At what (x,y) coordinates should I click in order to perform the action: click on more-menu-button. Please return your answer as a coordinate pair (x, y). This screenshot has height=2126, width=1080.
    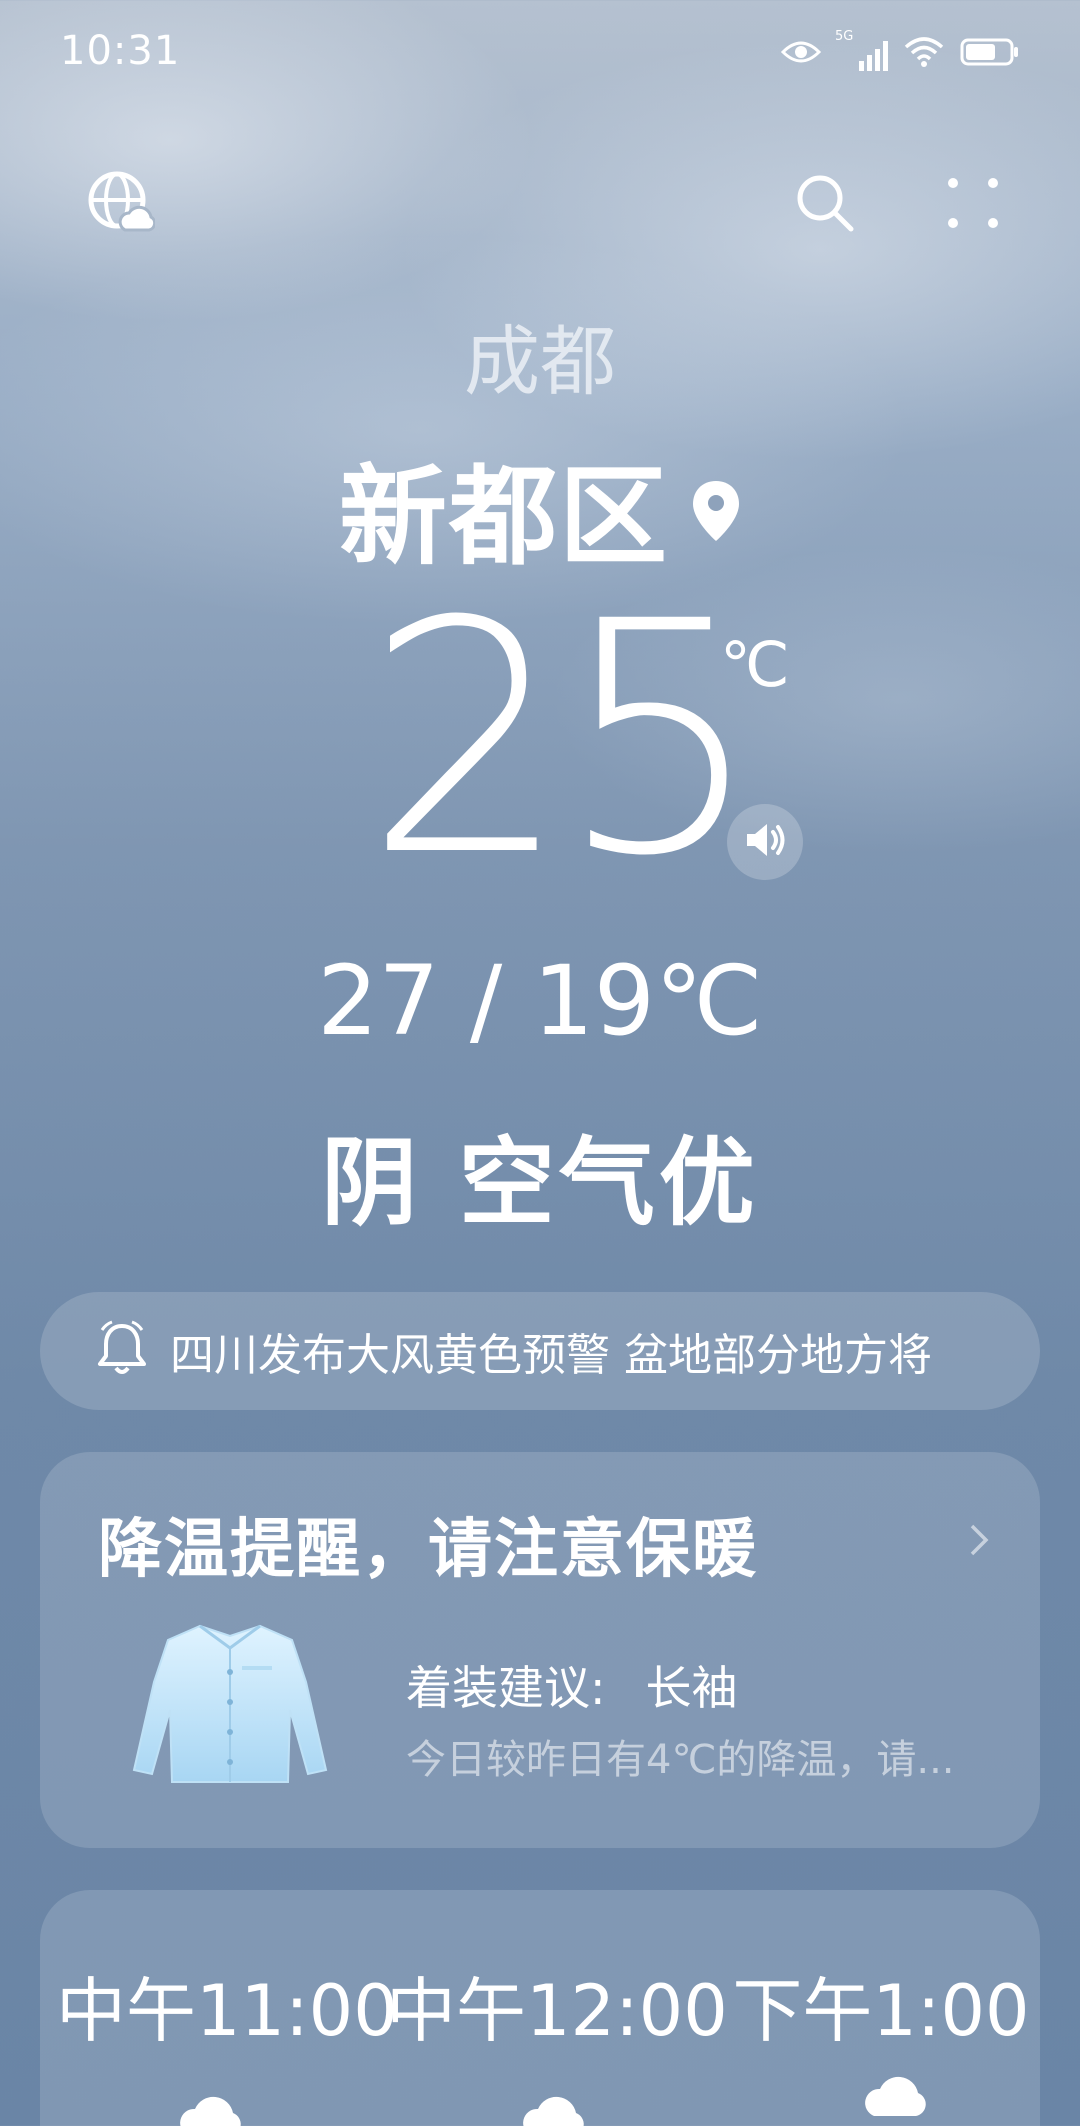
    Looking at the image, I should click on (973, 205).